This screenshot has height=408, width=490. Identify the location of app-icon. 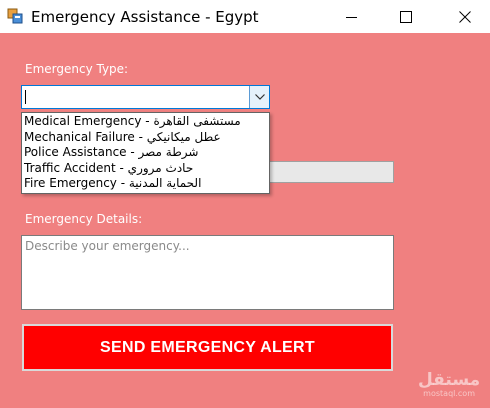
(15, 16).